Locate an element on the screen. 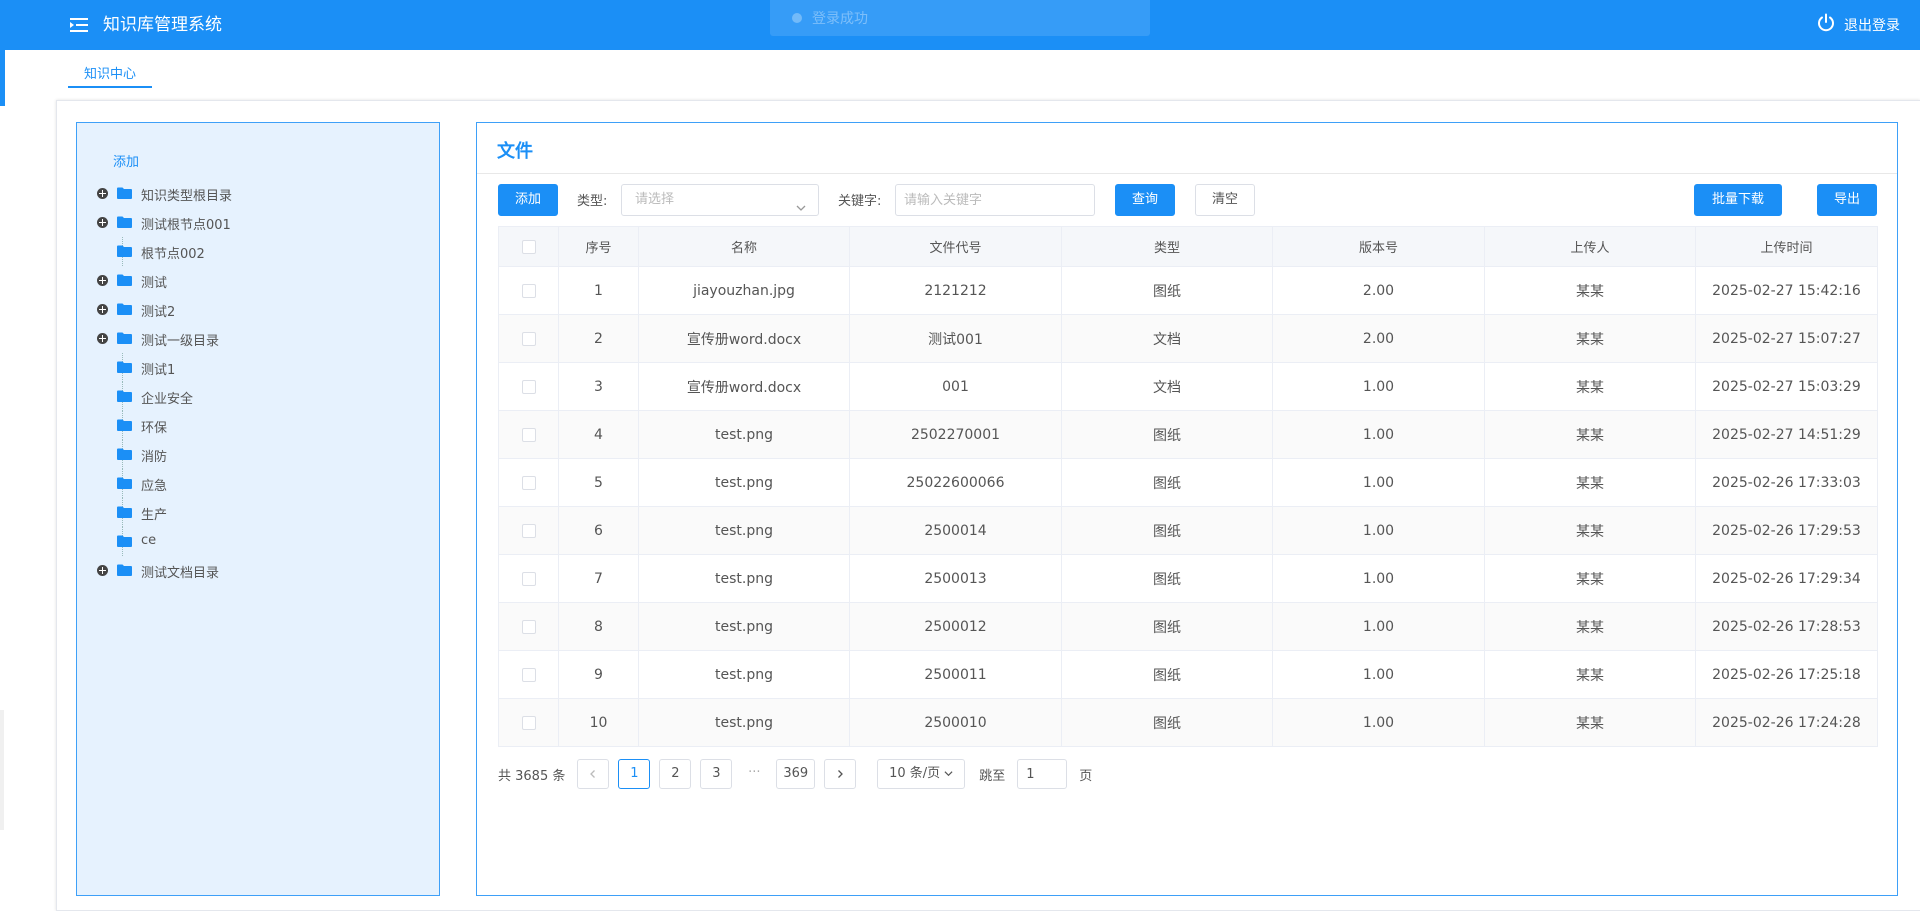  tab-knowledge-center: 知识中心 is located at coordinates (110, 76).